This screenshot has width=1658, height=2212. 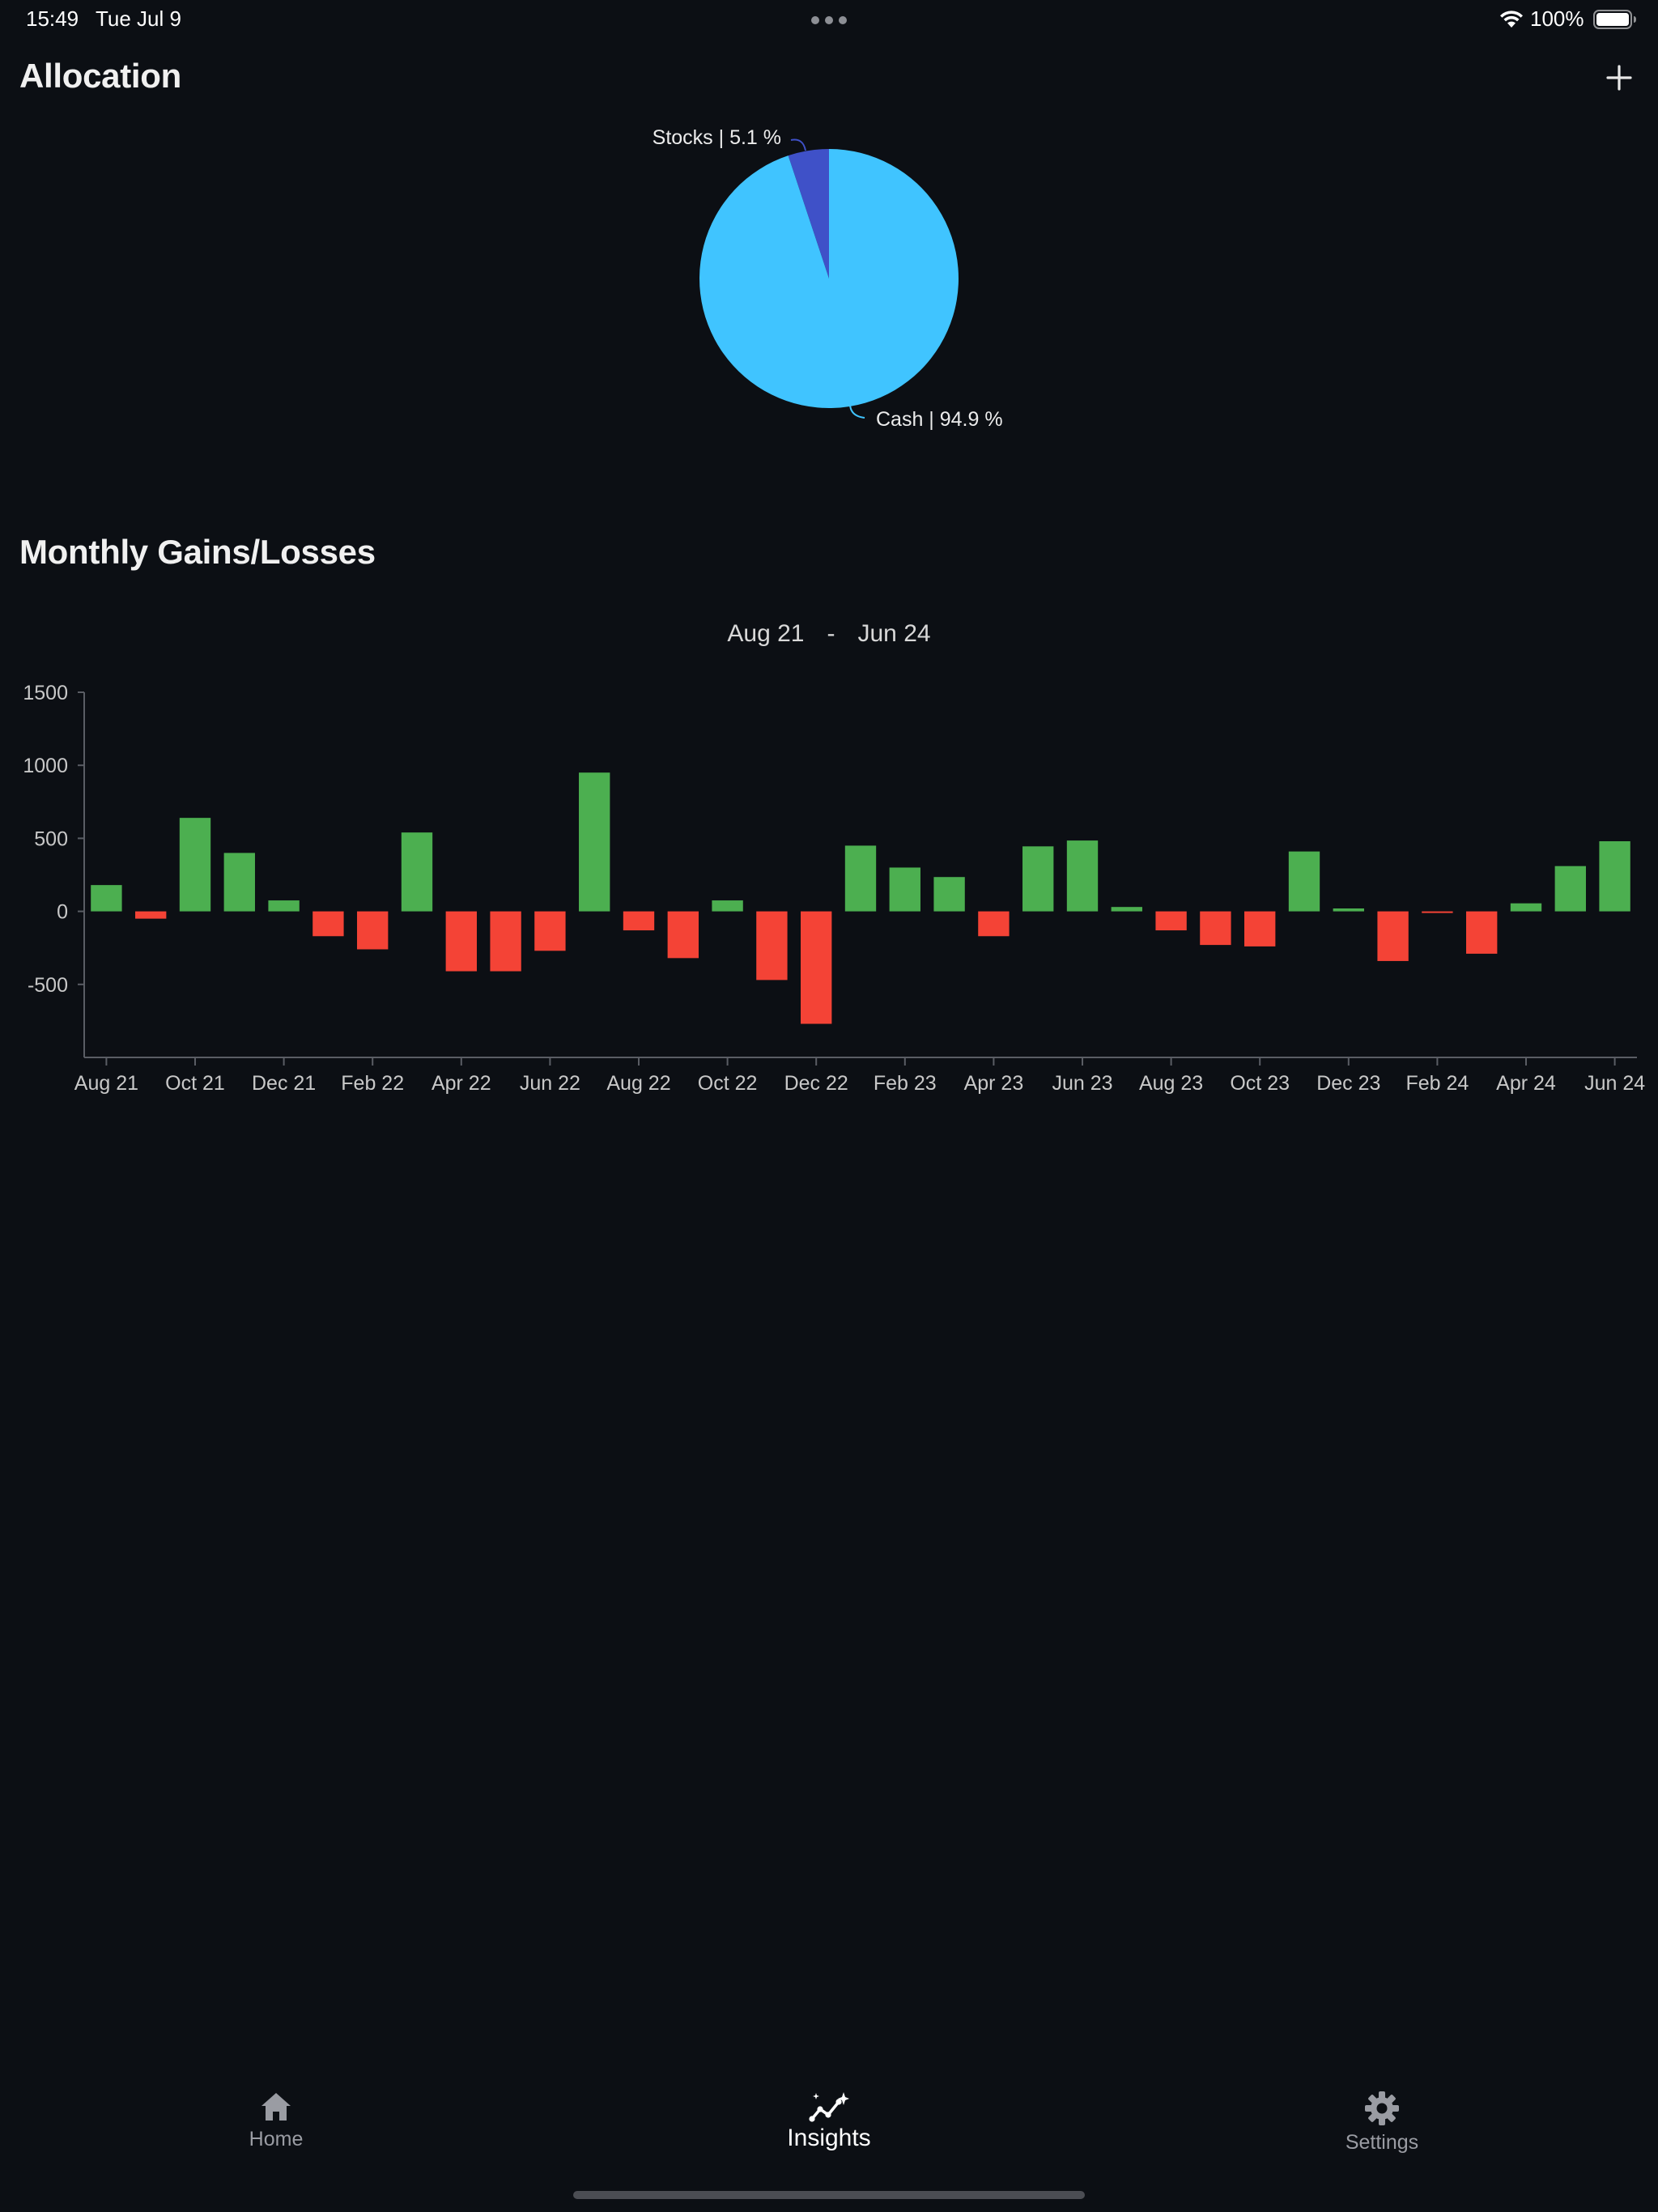 What do you see at coordinates (51, 839) in the screenshot?
I see `y-tick-label: 500` at bounding box center [51, 839].